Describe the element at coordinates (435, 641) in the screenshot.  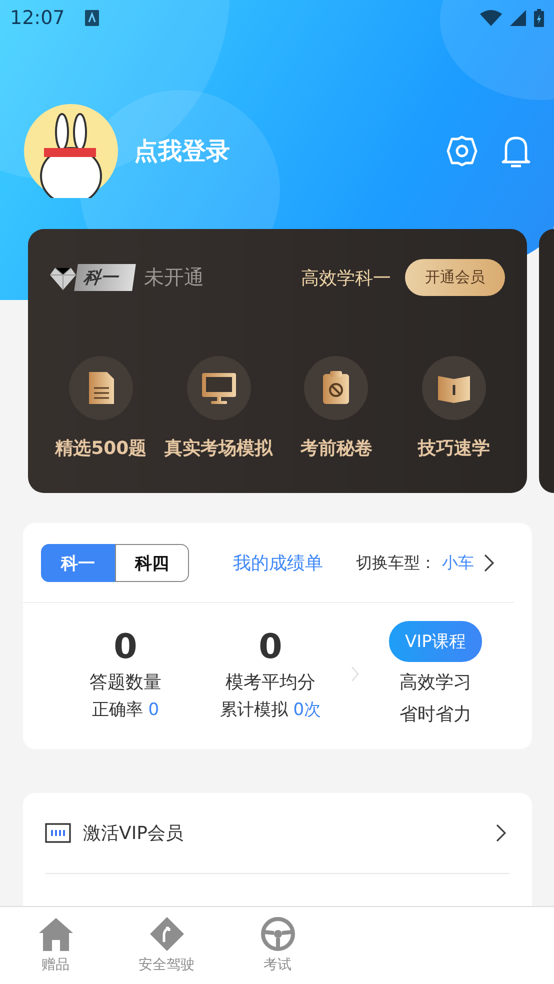
I see `vip-course-button: VIP课程` at that location.